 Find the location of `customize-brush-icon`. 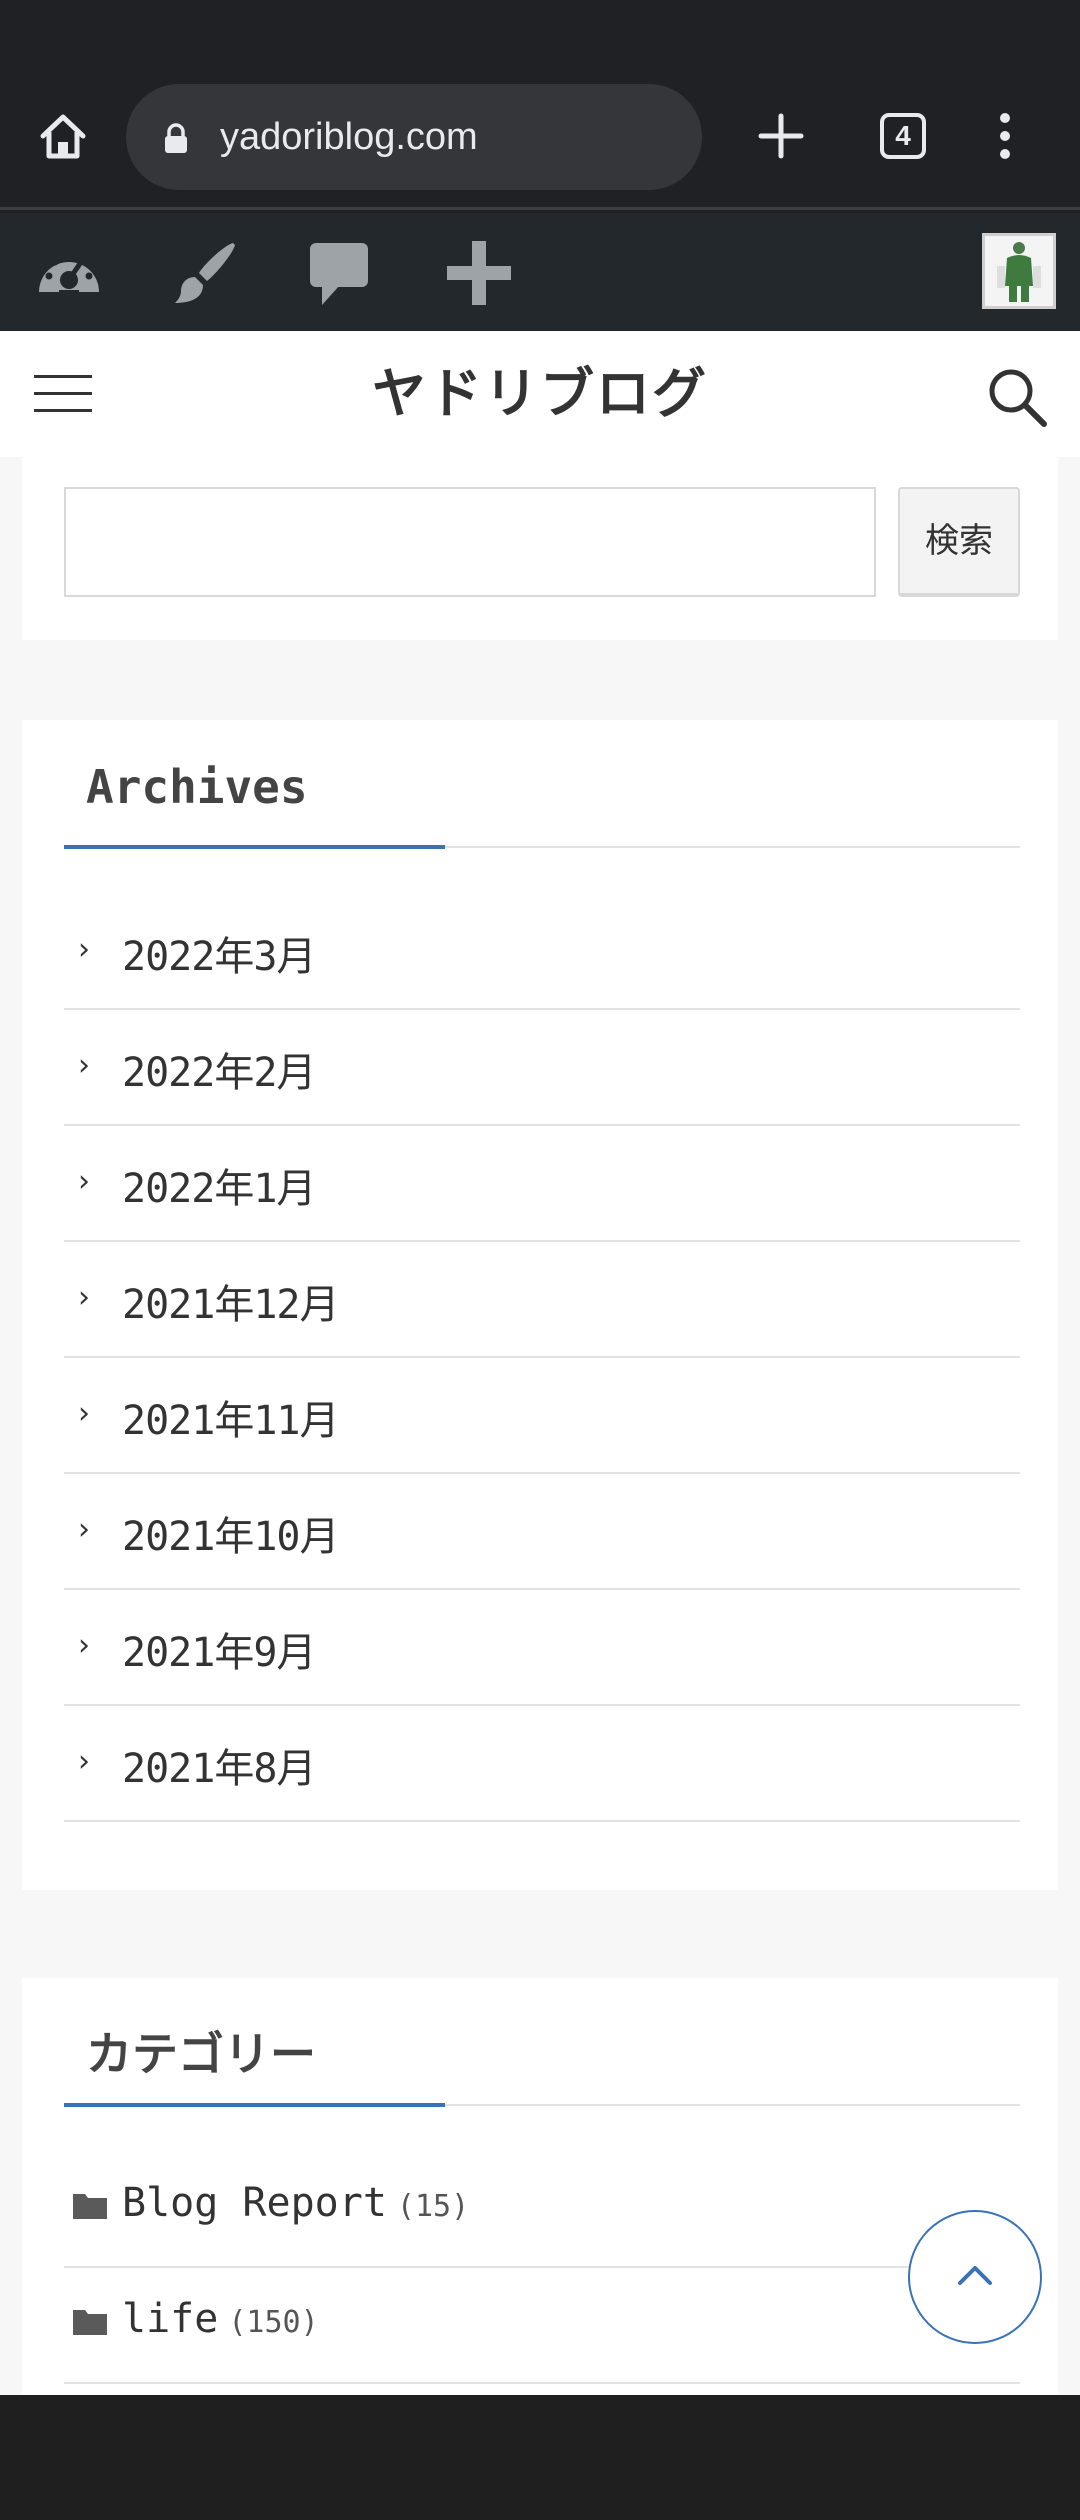

customize-brush-icon is located at coordinates (205, 273).